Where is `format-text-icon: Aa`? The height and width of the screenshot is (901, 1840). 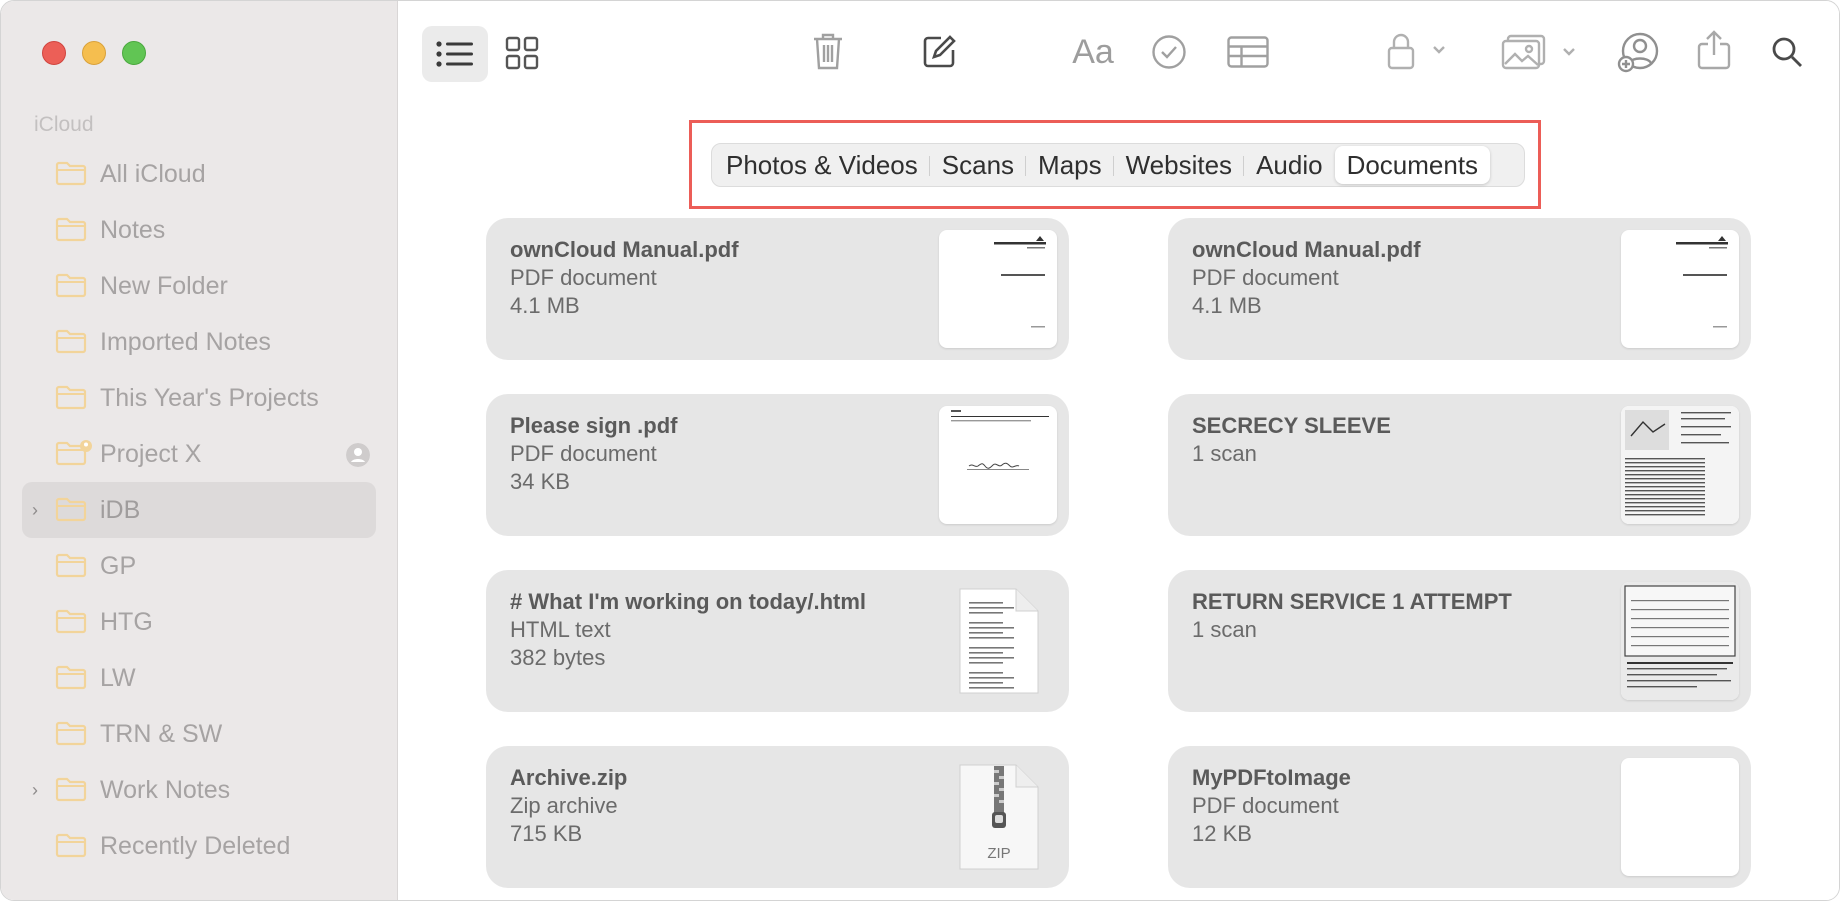
format-text-icon: Aa is located at coordinates (1093, 51).